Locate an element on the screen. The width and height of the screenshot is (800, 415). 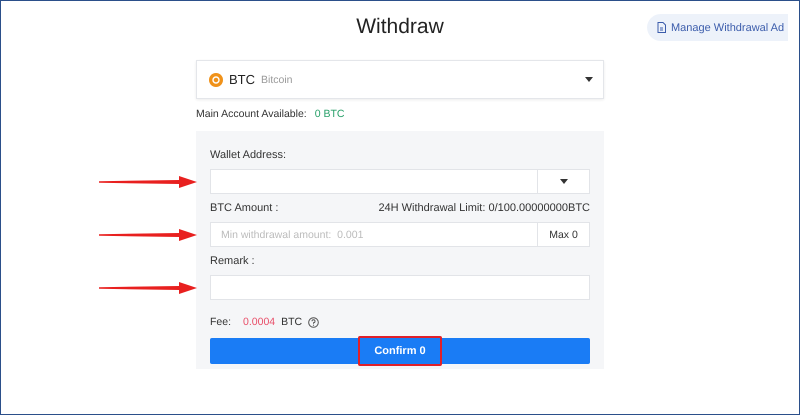
page-title: Withdraw is located at coordinates (400, 27).